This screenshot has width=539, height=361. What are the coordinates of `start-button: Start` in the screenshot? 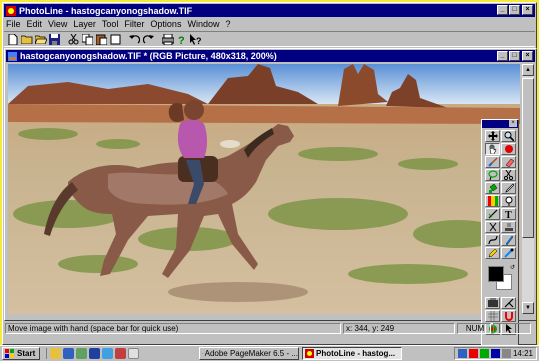 It's located at (21, 353).